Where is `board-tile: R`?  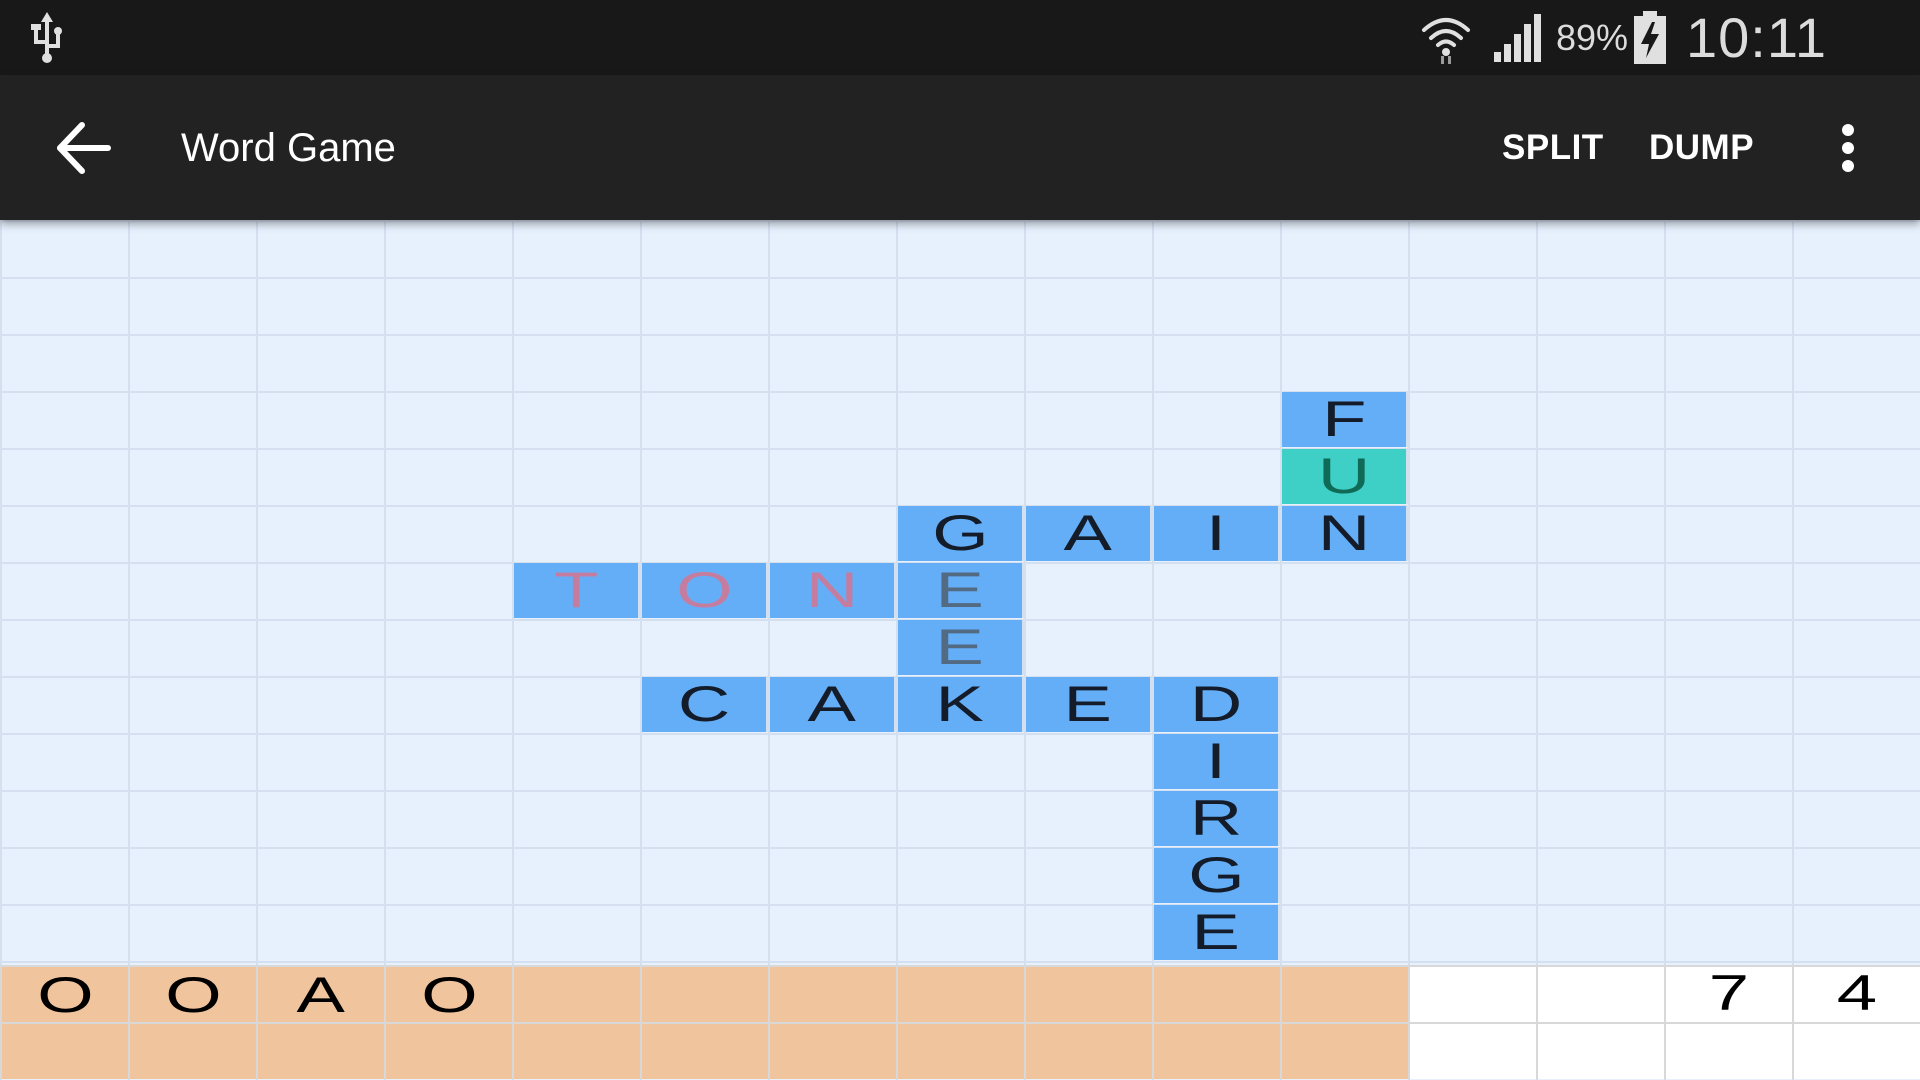 board-tile: R is located at coordinates (1217, 818).